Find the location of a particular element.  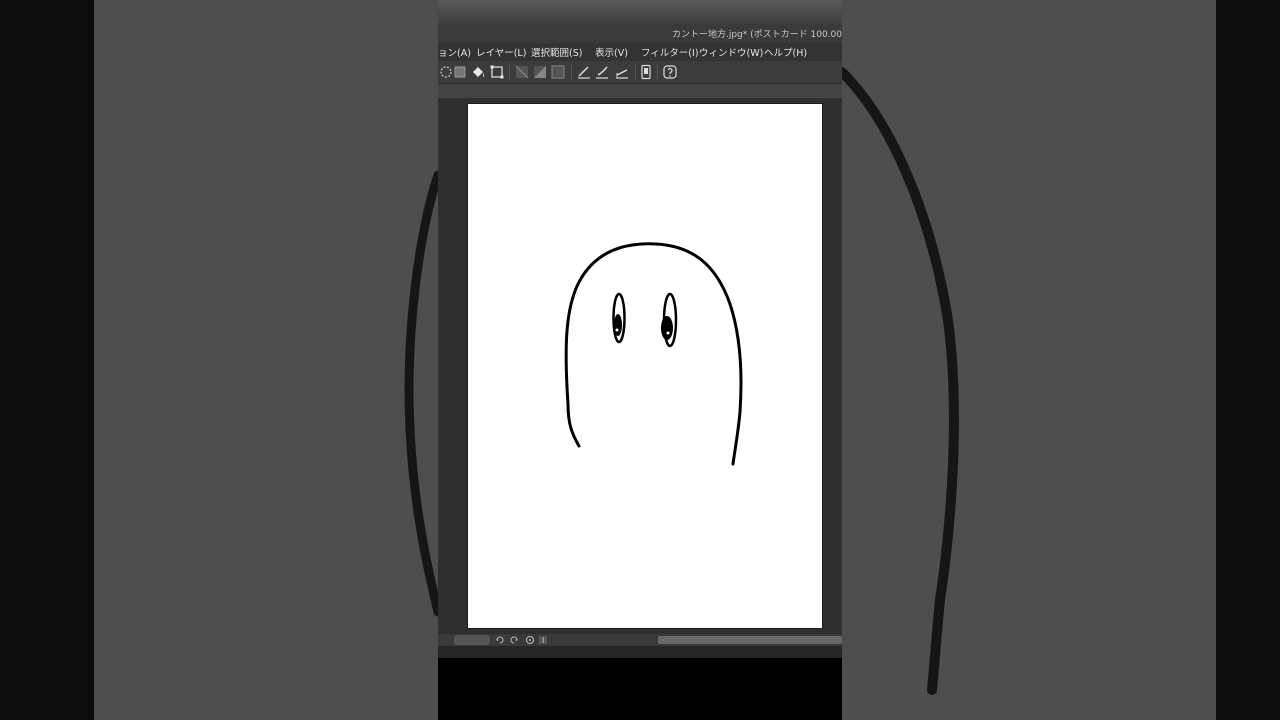

canvas-header-band is located at coordinates (640, 91).